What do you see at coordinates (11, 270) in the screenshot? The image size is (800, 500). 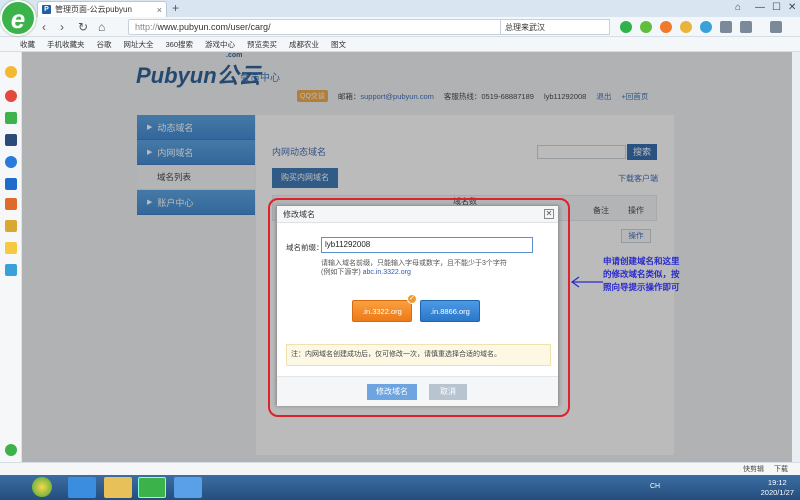 I see `p-icon` at bounding box center [11, 270].